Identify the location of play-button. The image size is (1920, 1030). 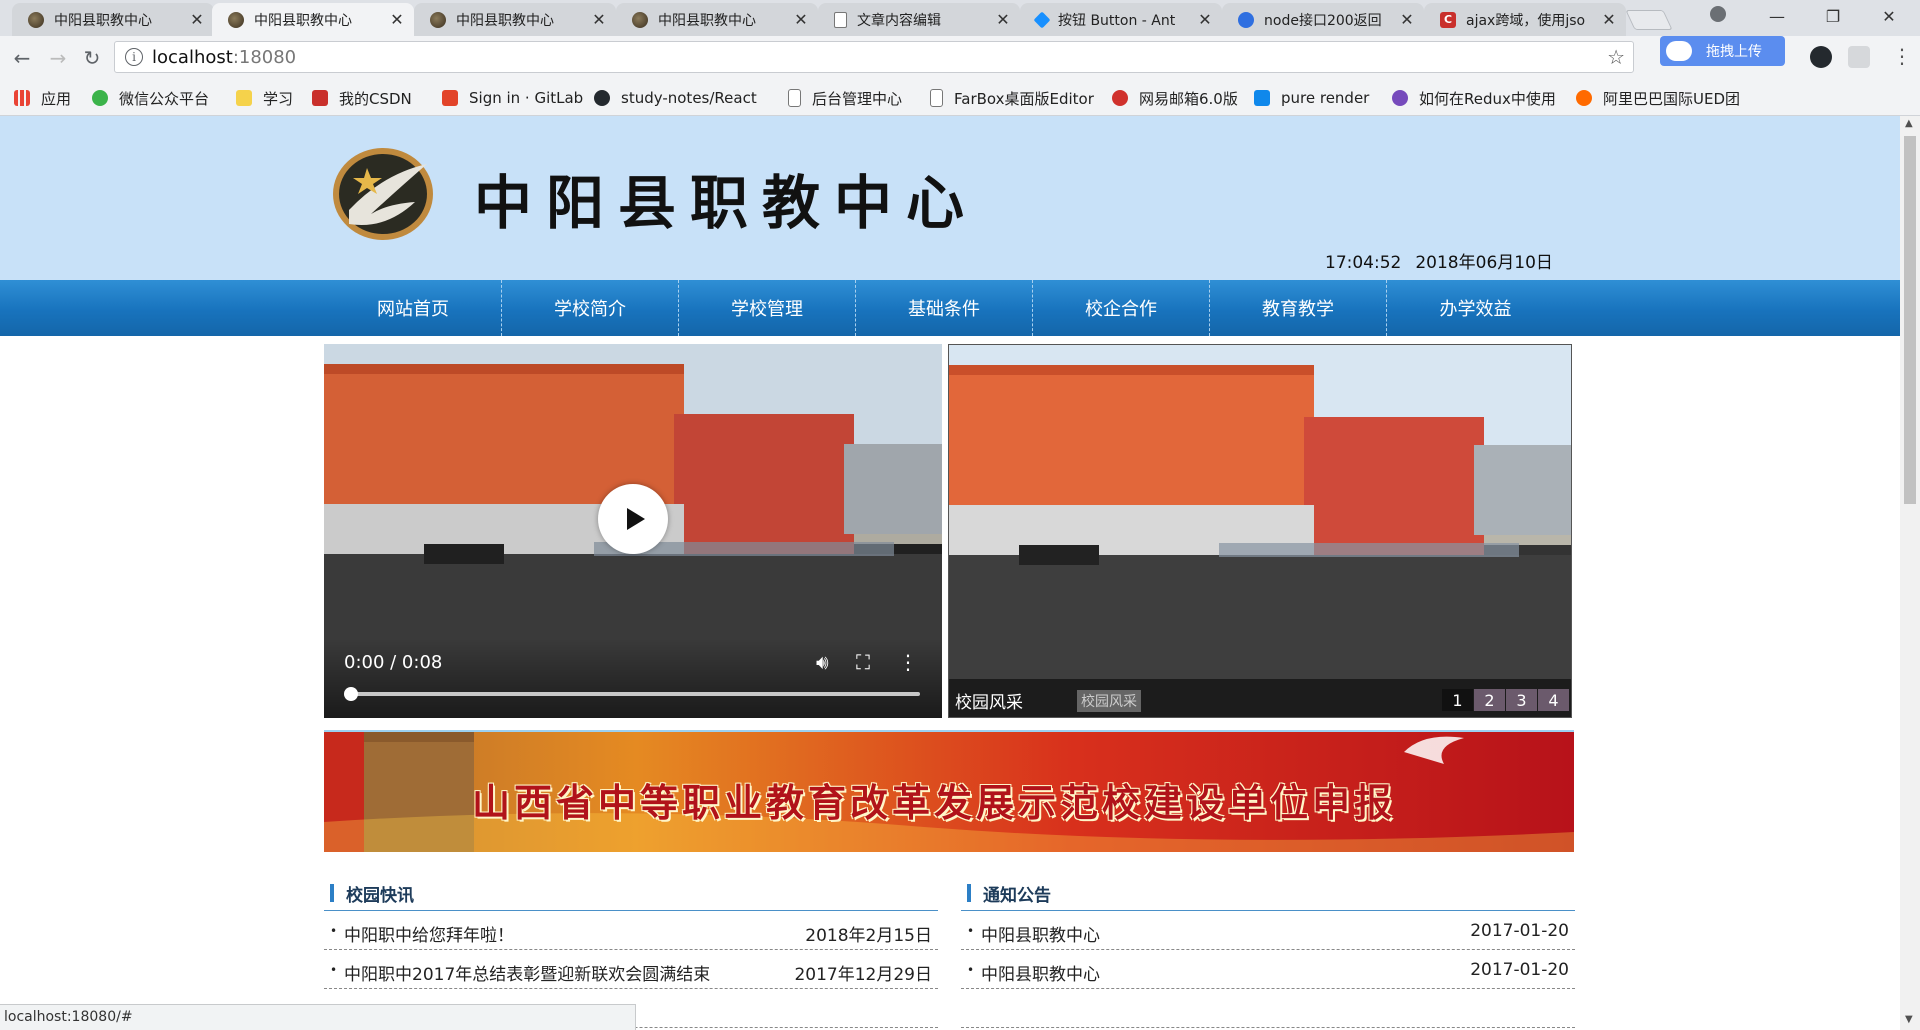
(633, 519).